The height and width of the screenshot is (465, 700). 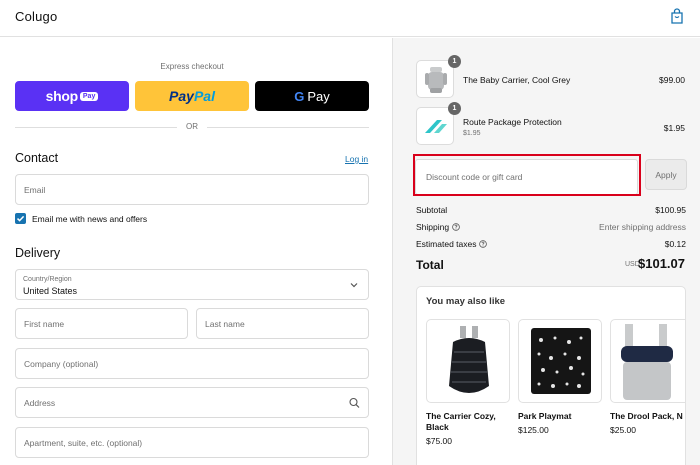 I want to click on company-field: Company (optional), so click(x=192, y=363).